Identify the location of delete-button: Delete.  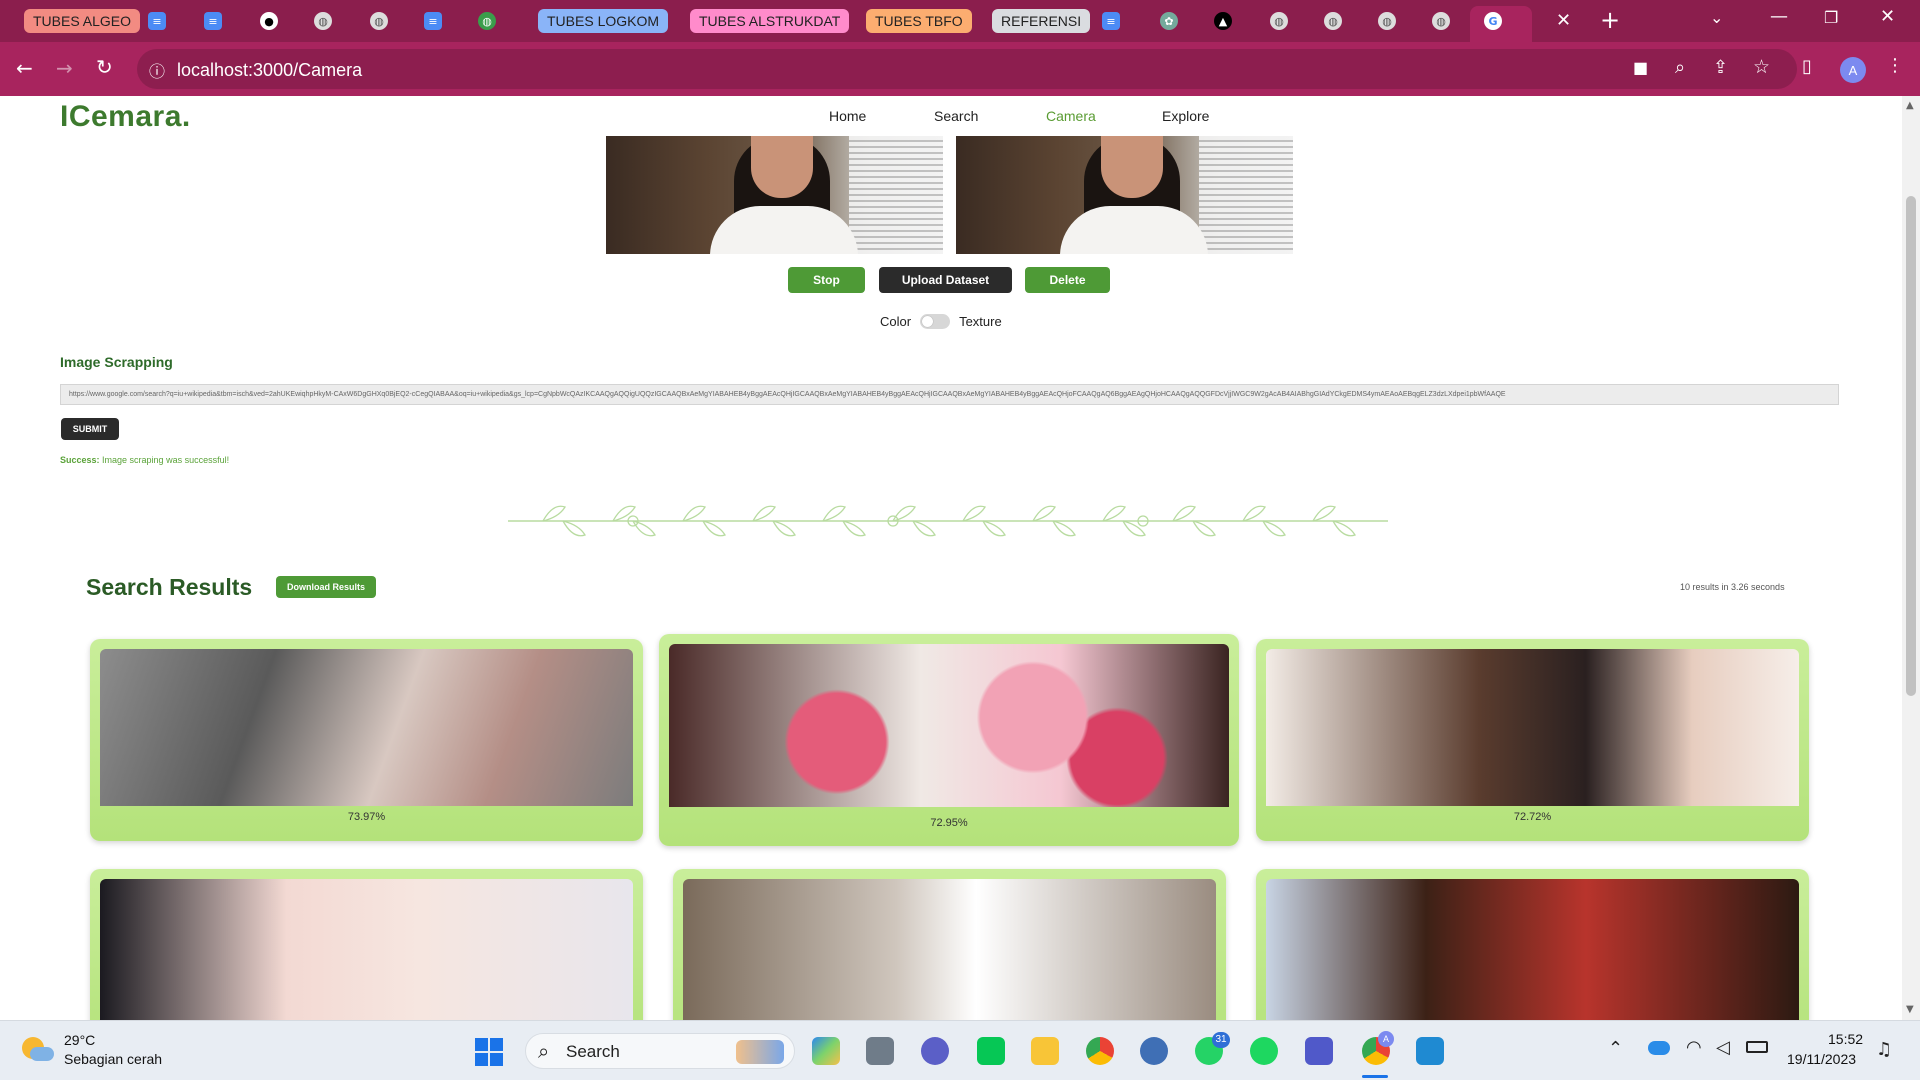
(1067, 280).